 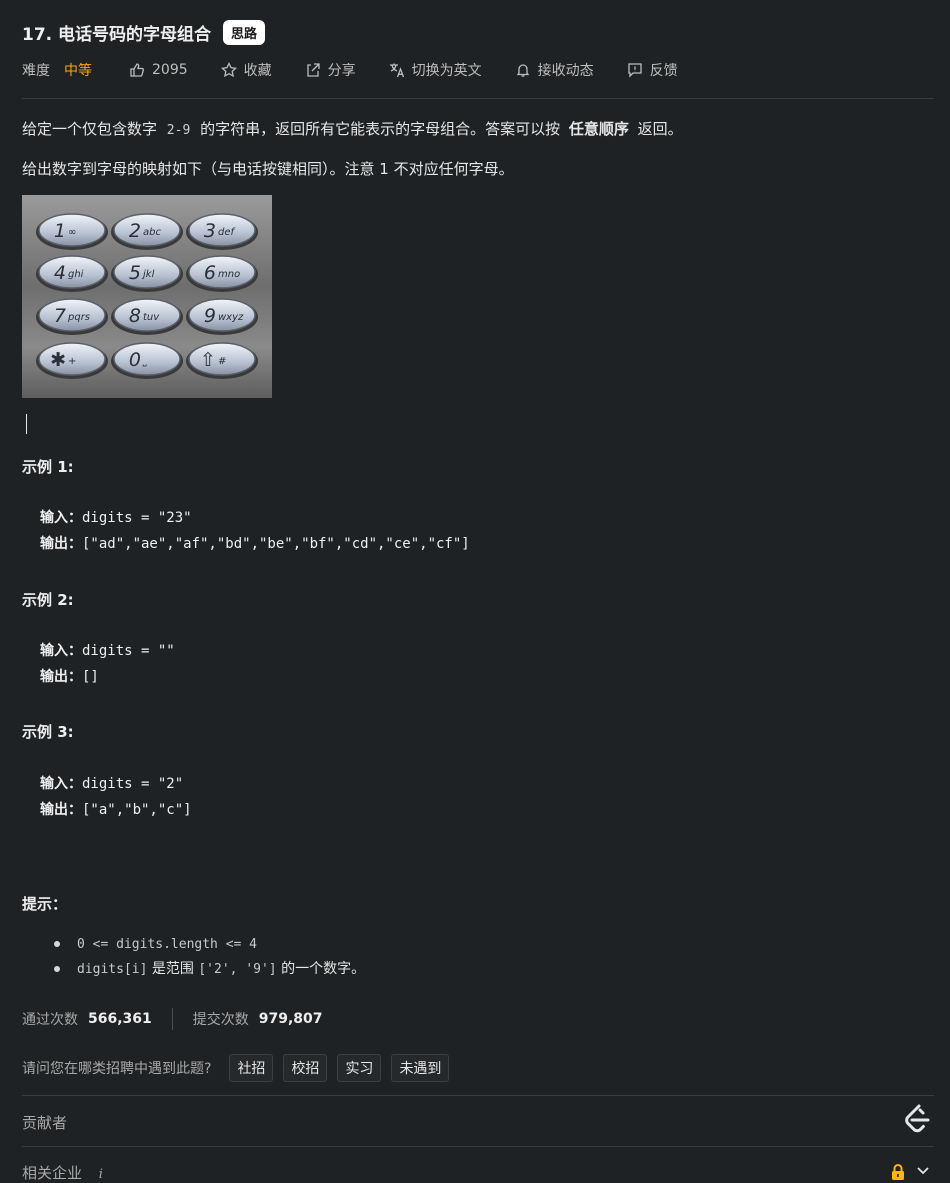 What do you see at coordinates (36, 71) in the screenshot?
I see `difficulty-label: 难度` at bounding box center [36, 71].